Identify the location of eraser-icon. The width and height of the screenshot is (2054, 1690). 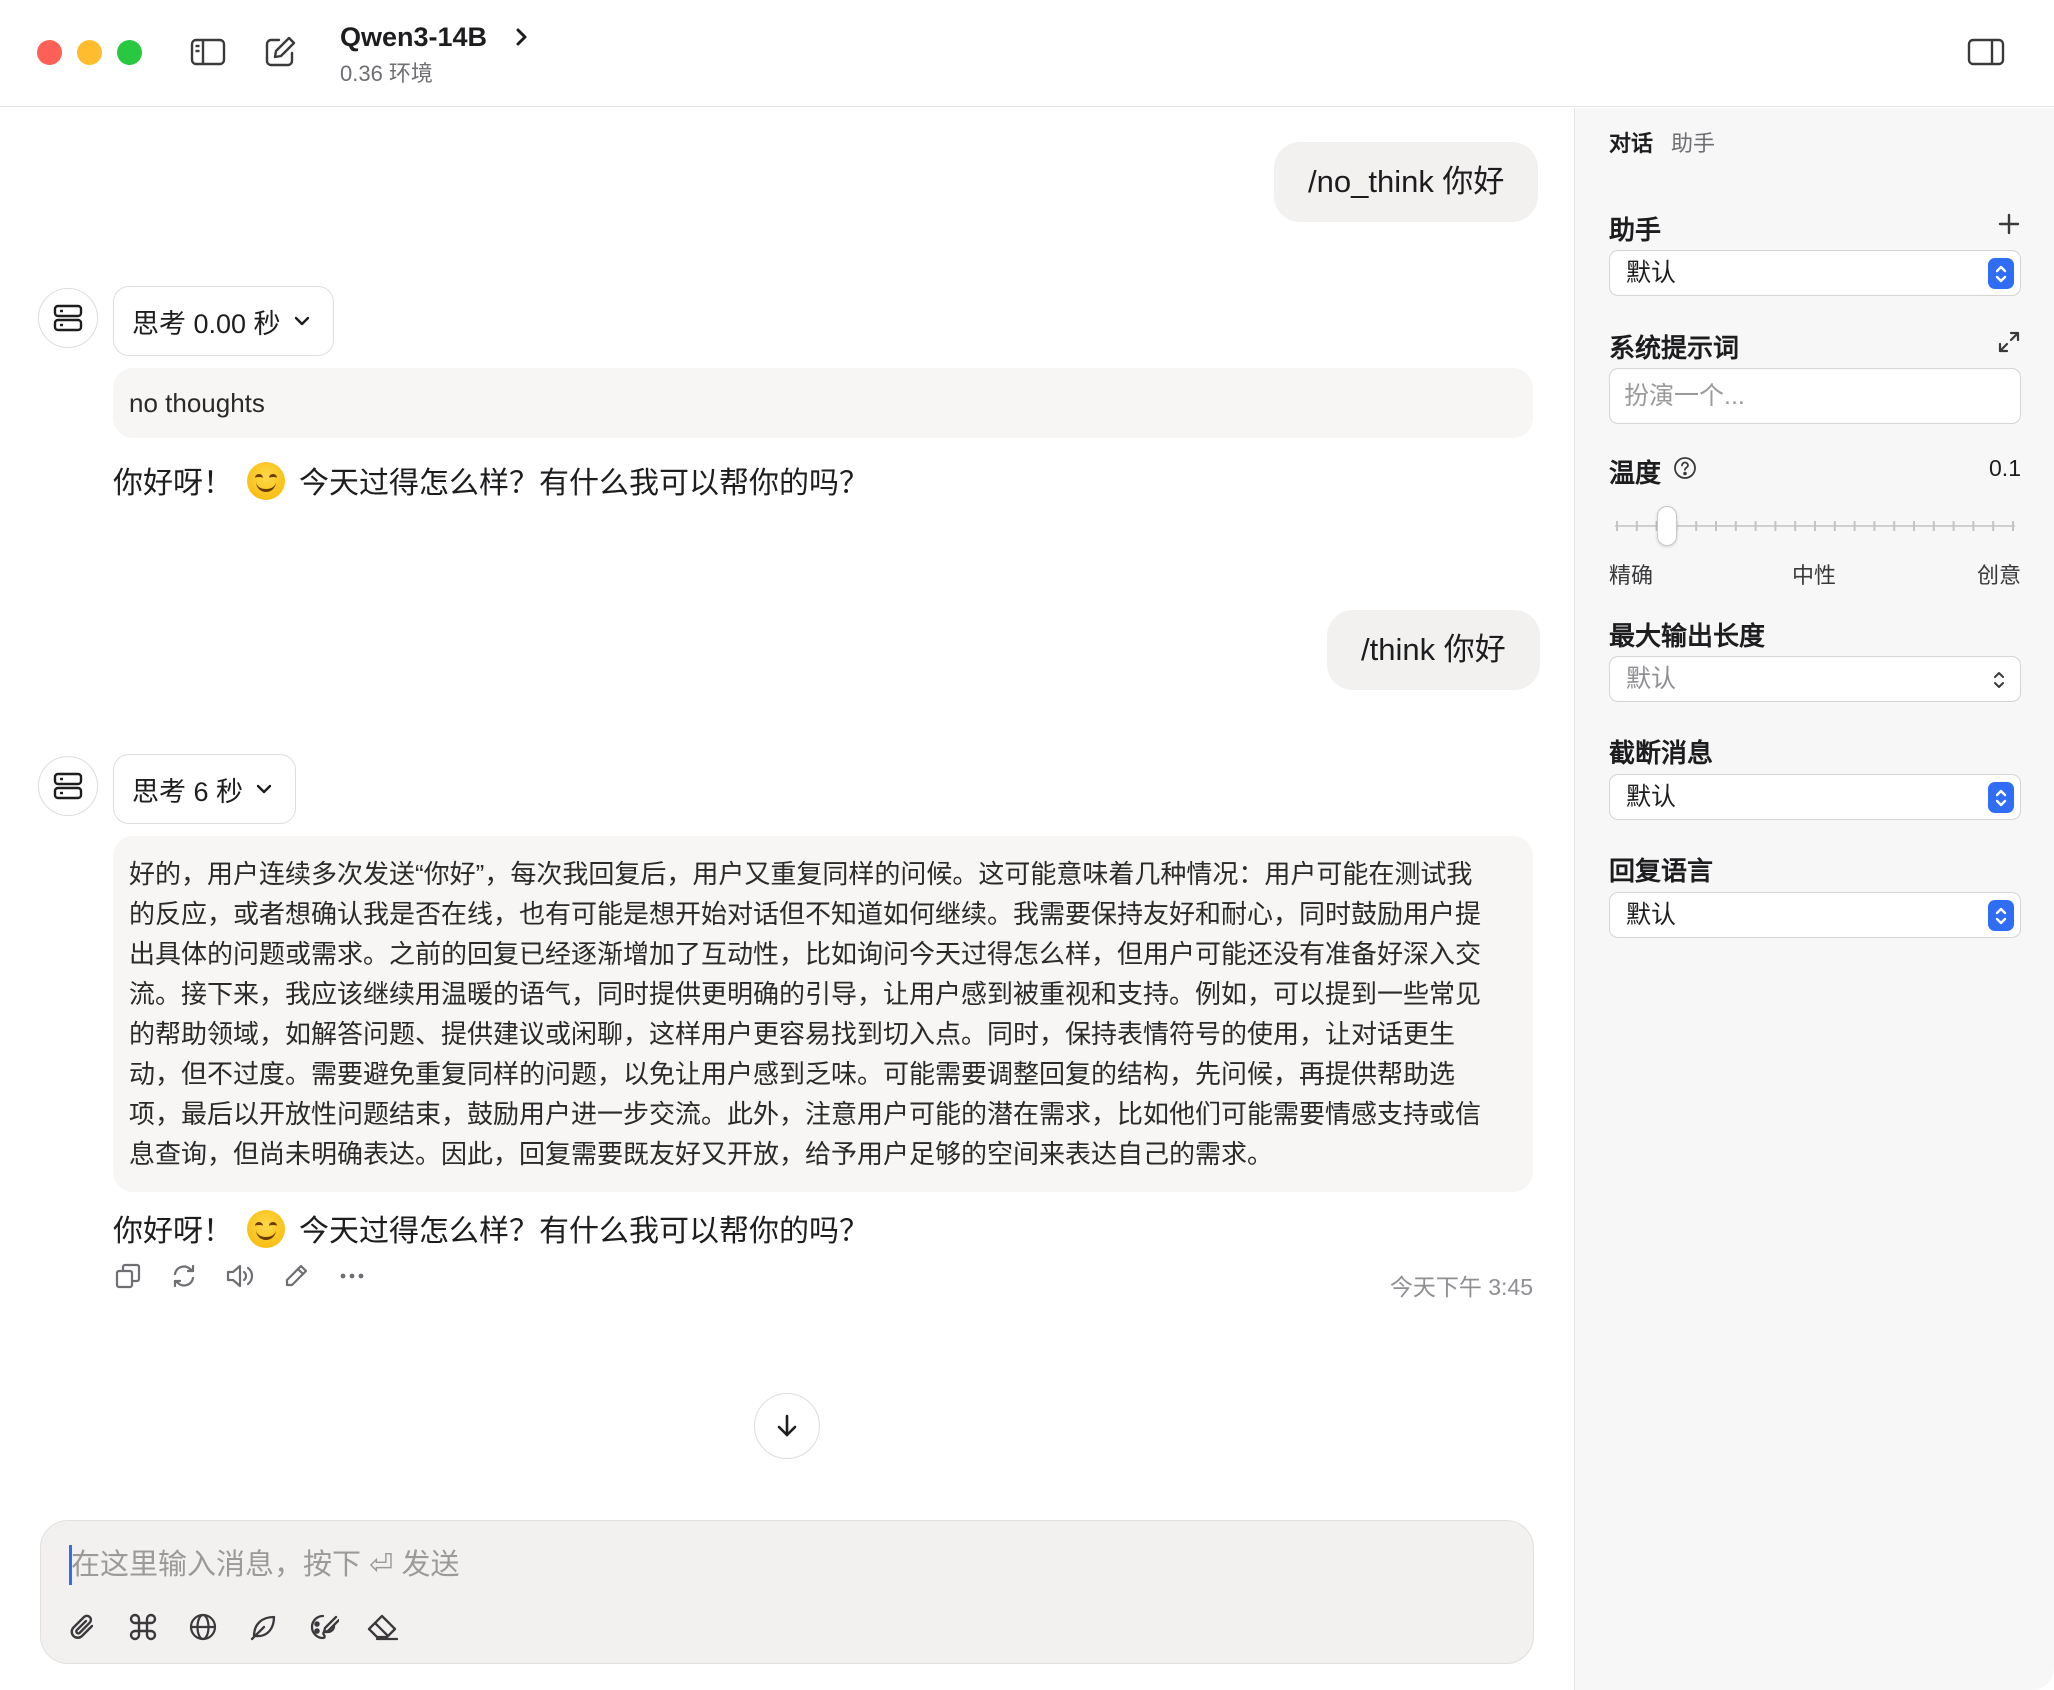
(383, 1627).